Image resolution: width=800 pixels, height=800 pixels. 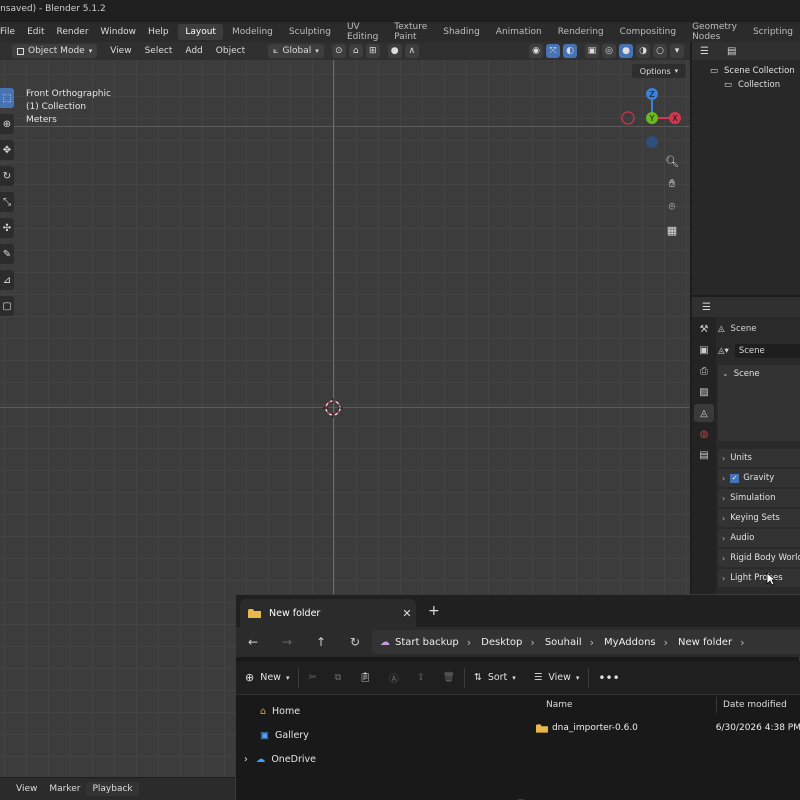 What do you see at coordinates (377, 735) in the screenshot?
I see `nav-item-gallery: ▣ Gallery` at bounding box center [377, 735].